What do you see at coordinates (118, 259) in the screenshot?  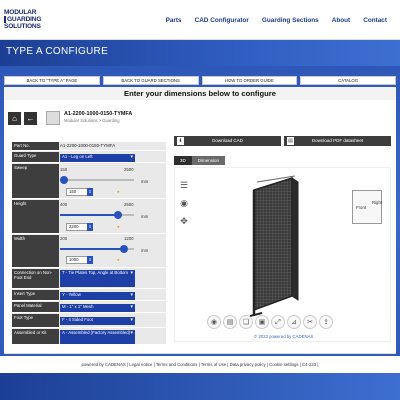 I see `width-info-icon: ●` at bounding box center [118, 259].